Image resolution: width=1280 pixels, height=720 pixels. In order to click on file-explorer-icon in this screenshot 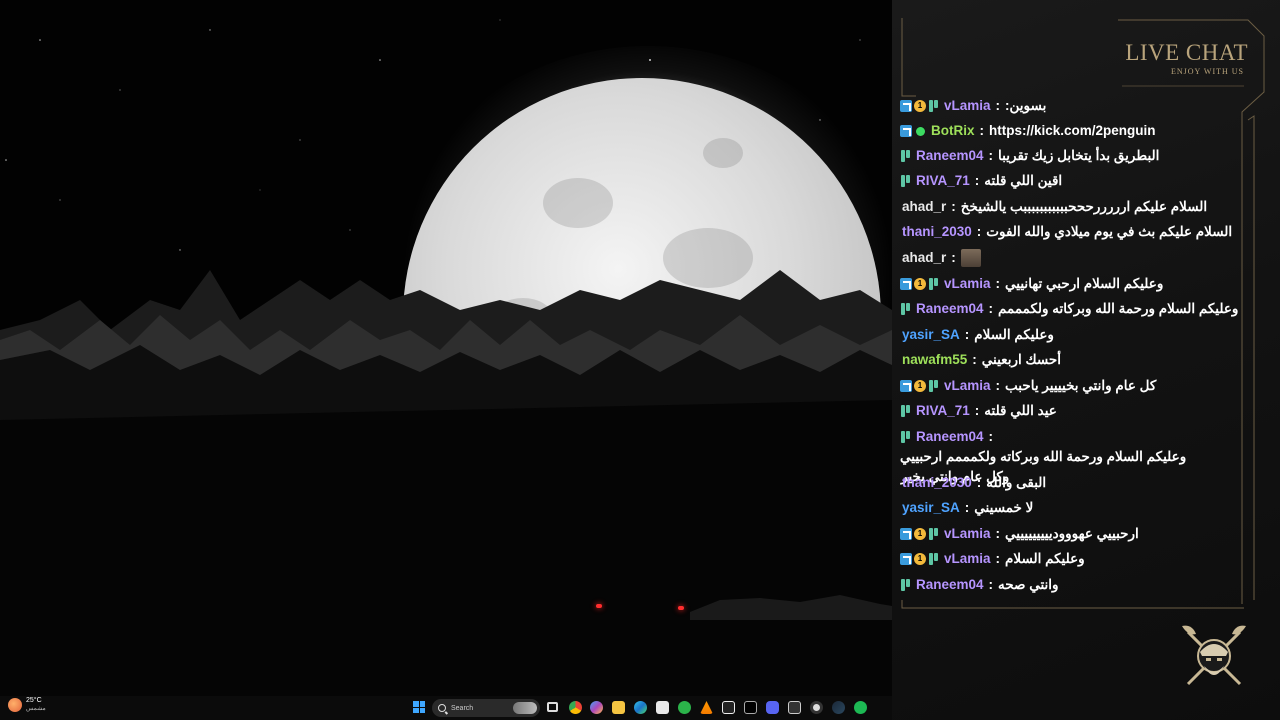, I will do `click(618, 707)`.